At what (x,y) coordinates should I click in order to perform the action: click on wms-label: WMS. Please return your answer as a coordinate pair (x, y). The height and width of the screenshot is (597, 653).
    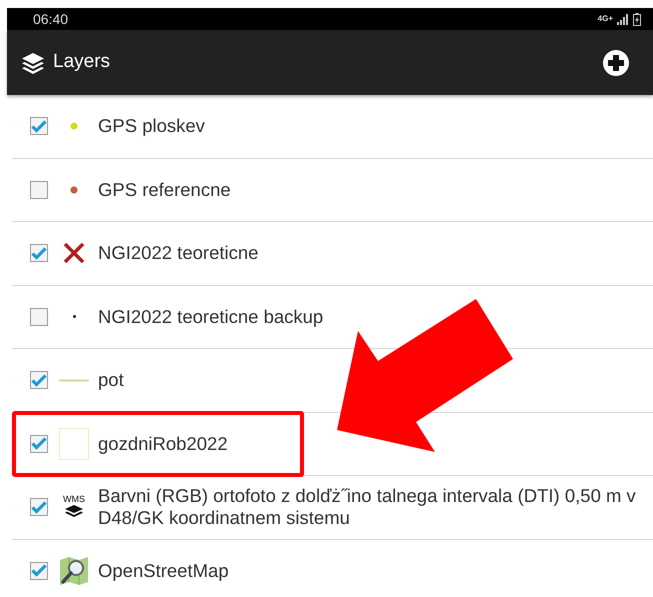
    Looking at the image, I should click on (74, 499).